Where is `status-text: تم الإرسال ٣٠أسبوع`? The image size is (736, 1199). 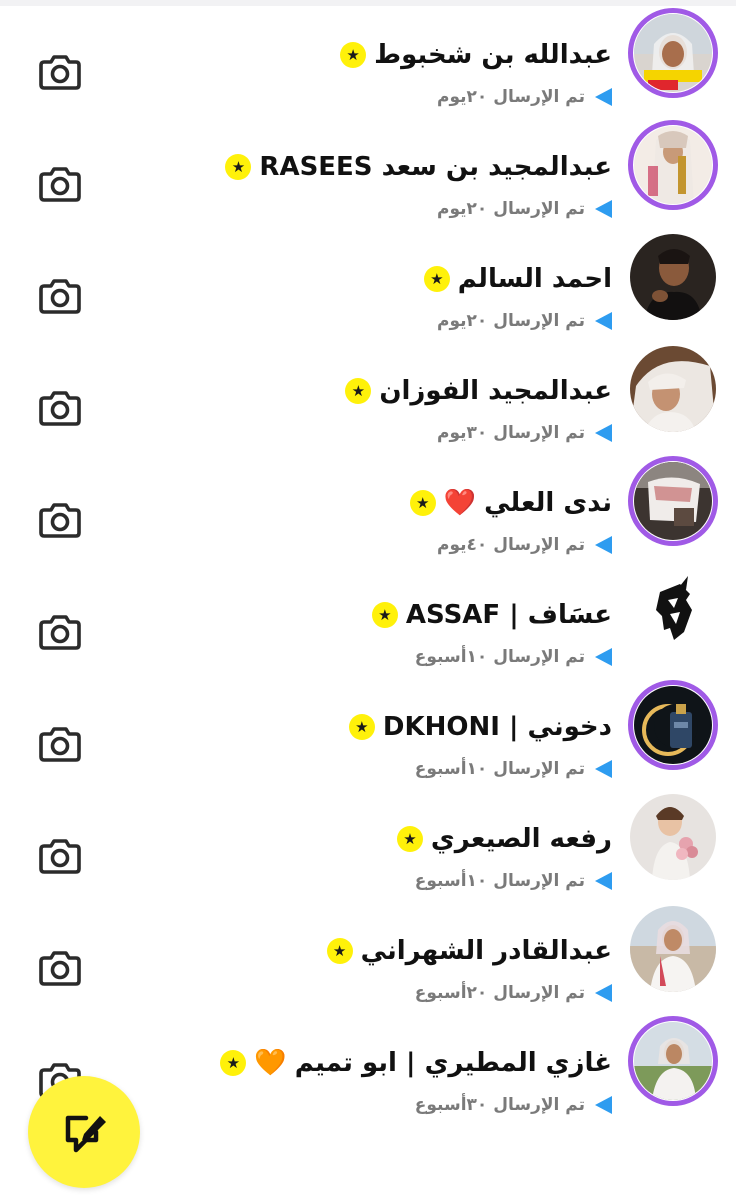 status-text: تم الإرسال ٣٠أسبوع is located at coordinates (499, 1105).